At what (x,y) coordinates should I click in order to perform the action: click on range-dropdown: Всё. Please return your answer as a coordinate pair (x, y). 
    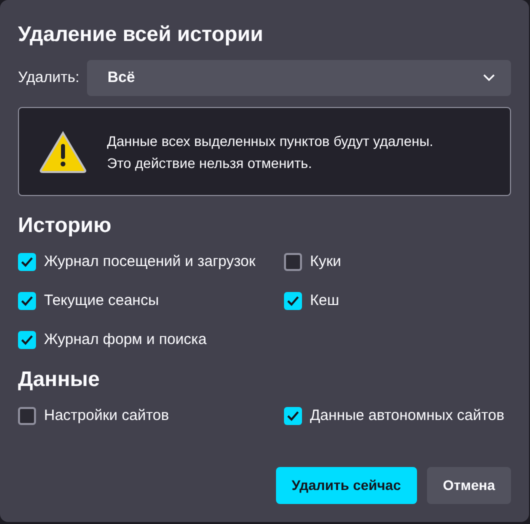
    Looking at the image, I should click on (299, 78).